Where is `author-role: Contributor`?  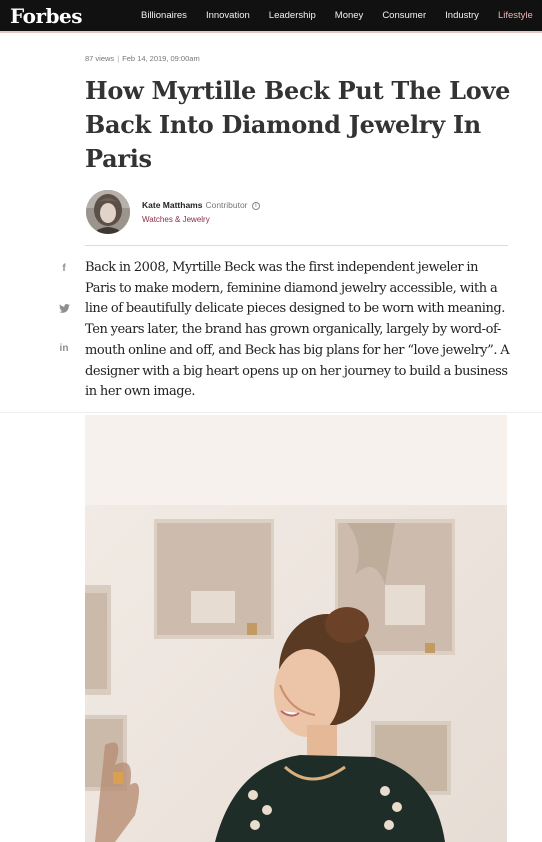 author-role: Contributor is located at coordinates (226, 205).